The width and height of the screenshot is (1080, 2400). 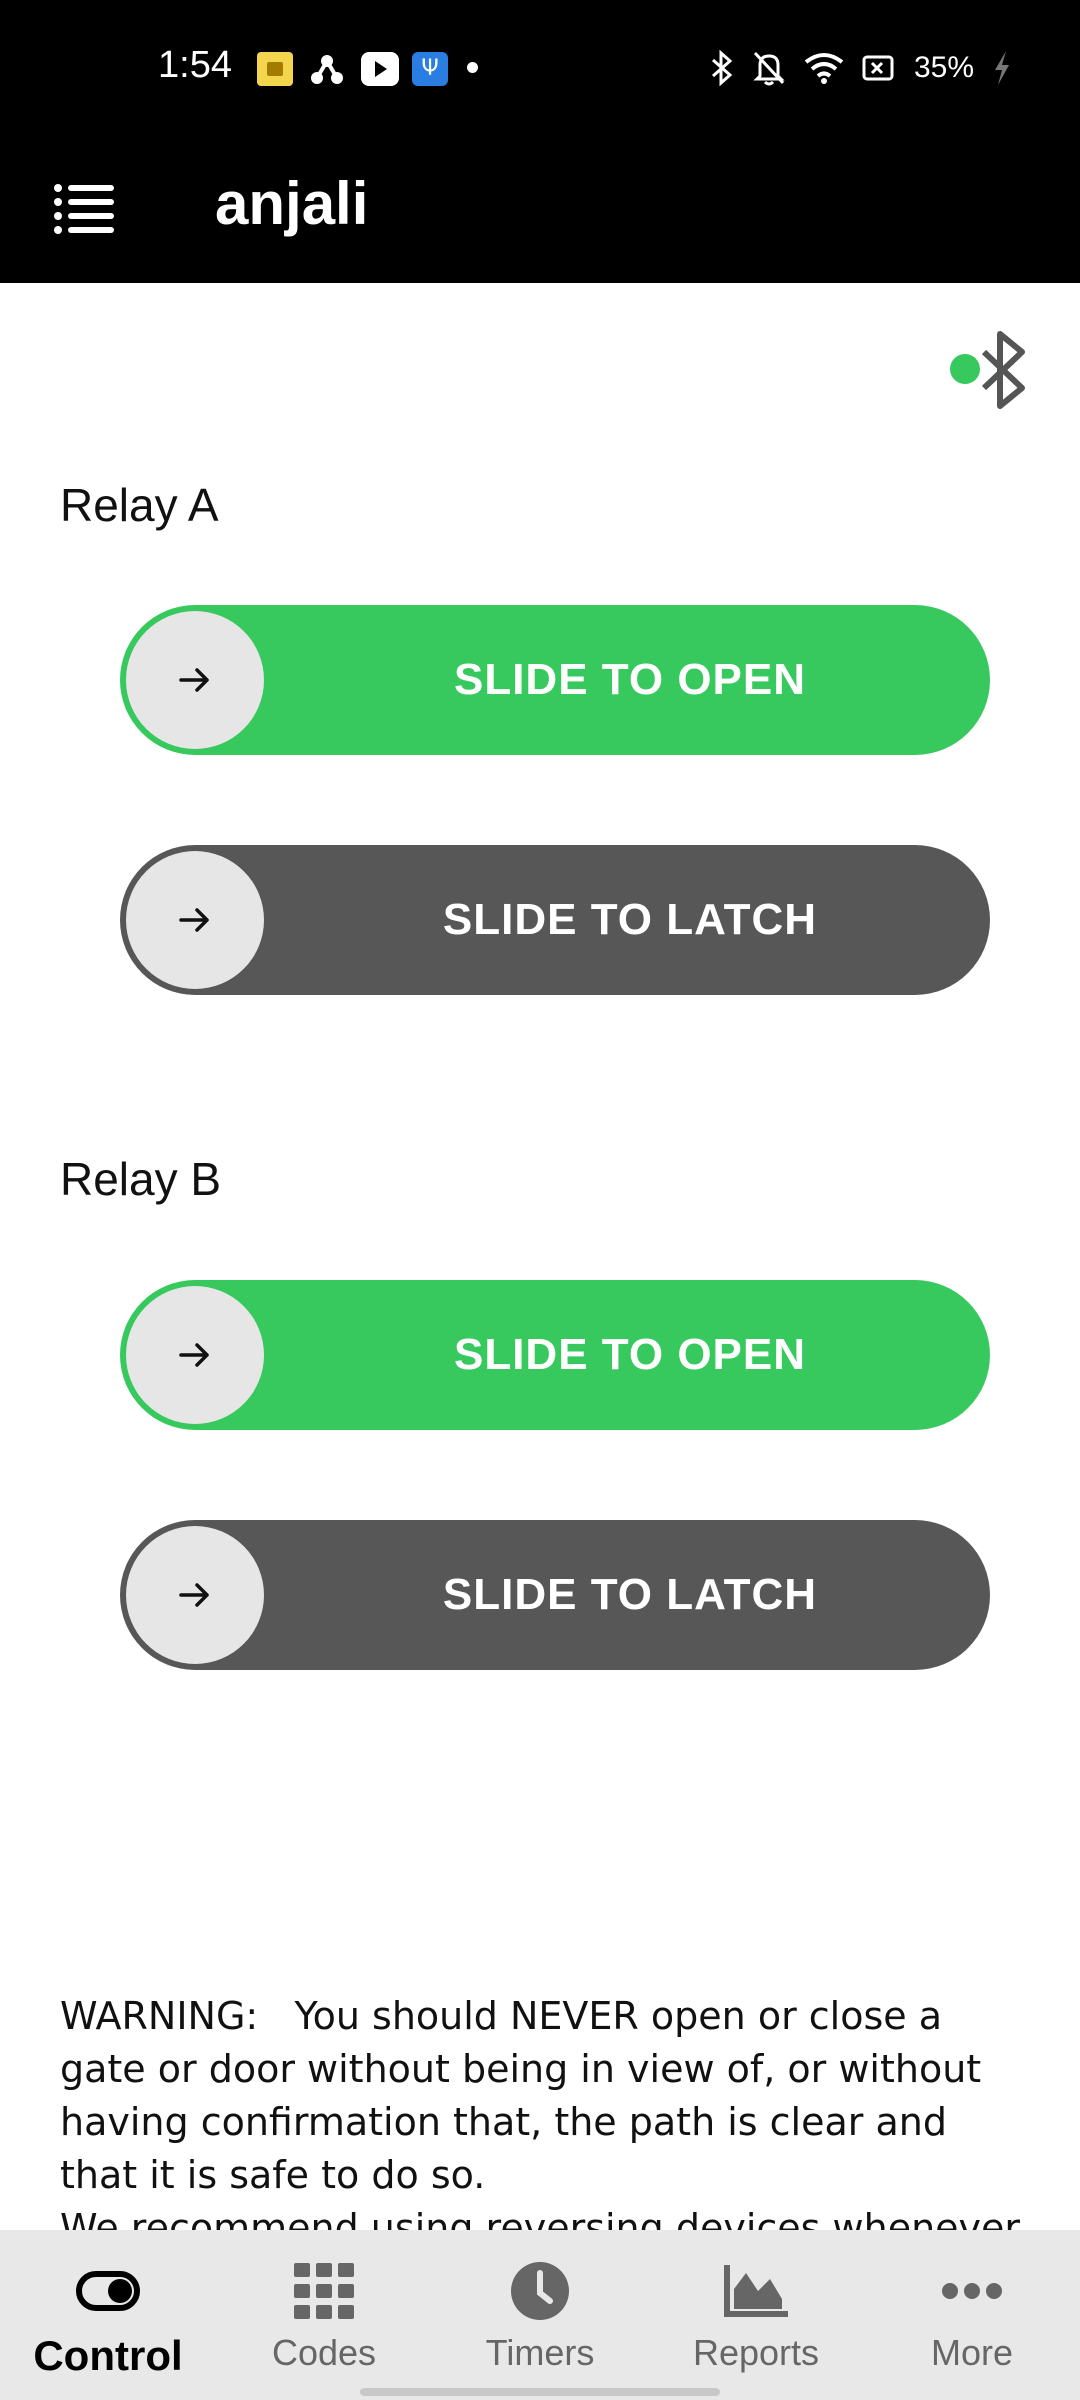 I want to click on charging-icon, so click(x=1002, y=68).